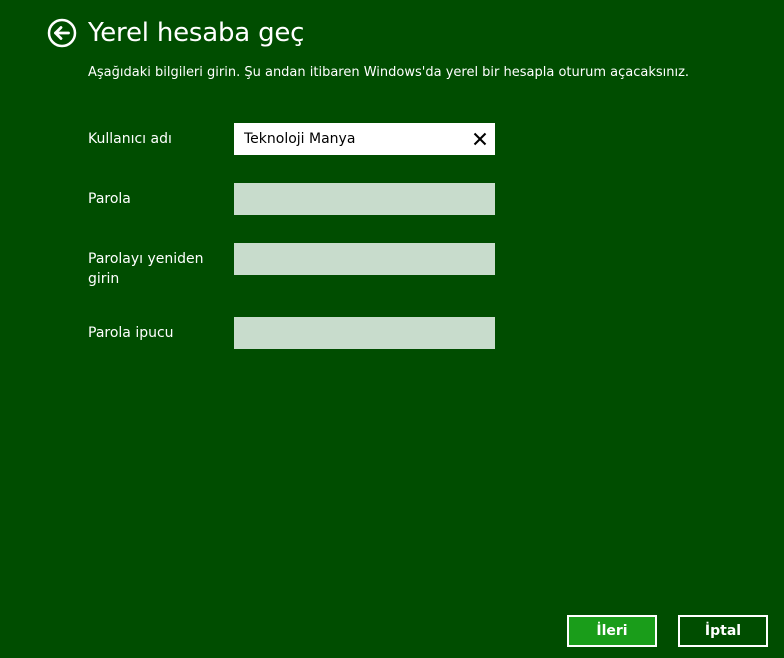 Image resolution: width=784 pixels, height=658 pixels. Describe the element at coordinates (364, 333) in the screenshot. I see `password-hint-input` at that location.